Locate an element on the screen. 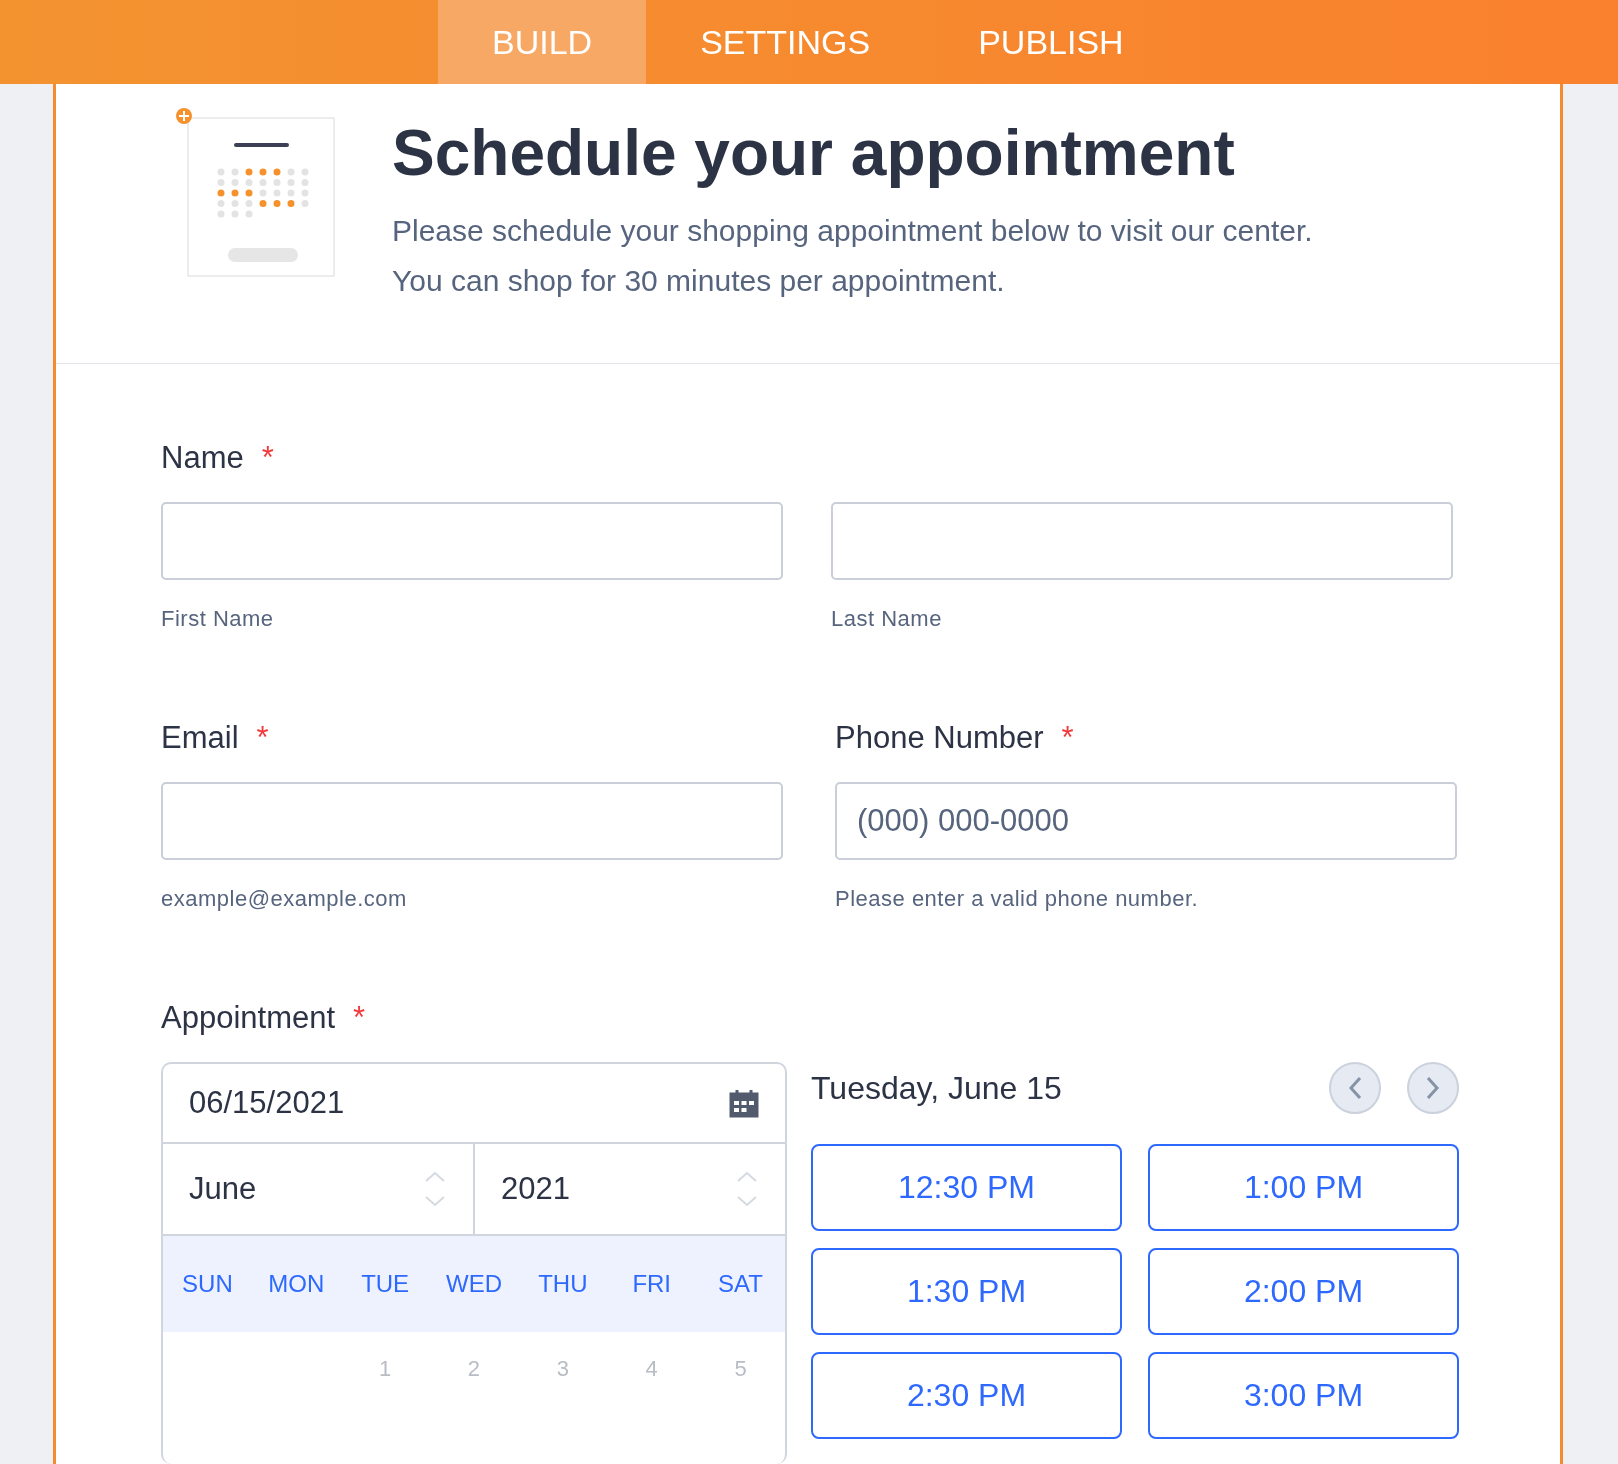 This screenshot has width=1618, height=1464. year-select: 2021 is located at coordinates (629, 1189).